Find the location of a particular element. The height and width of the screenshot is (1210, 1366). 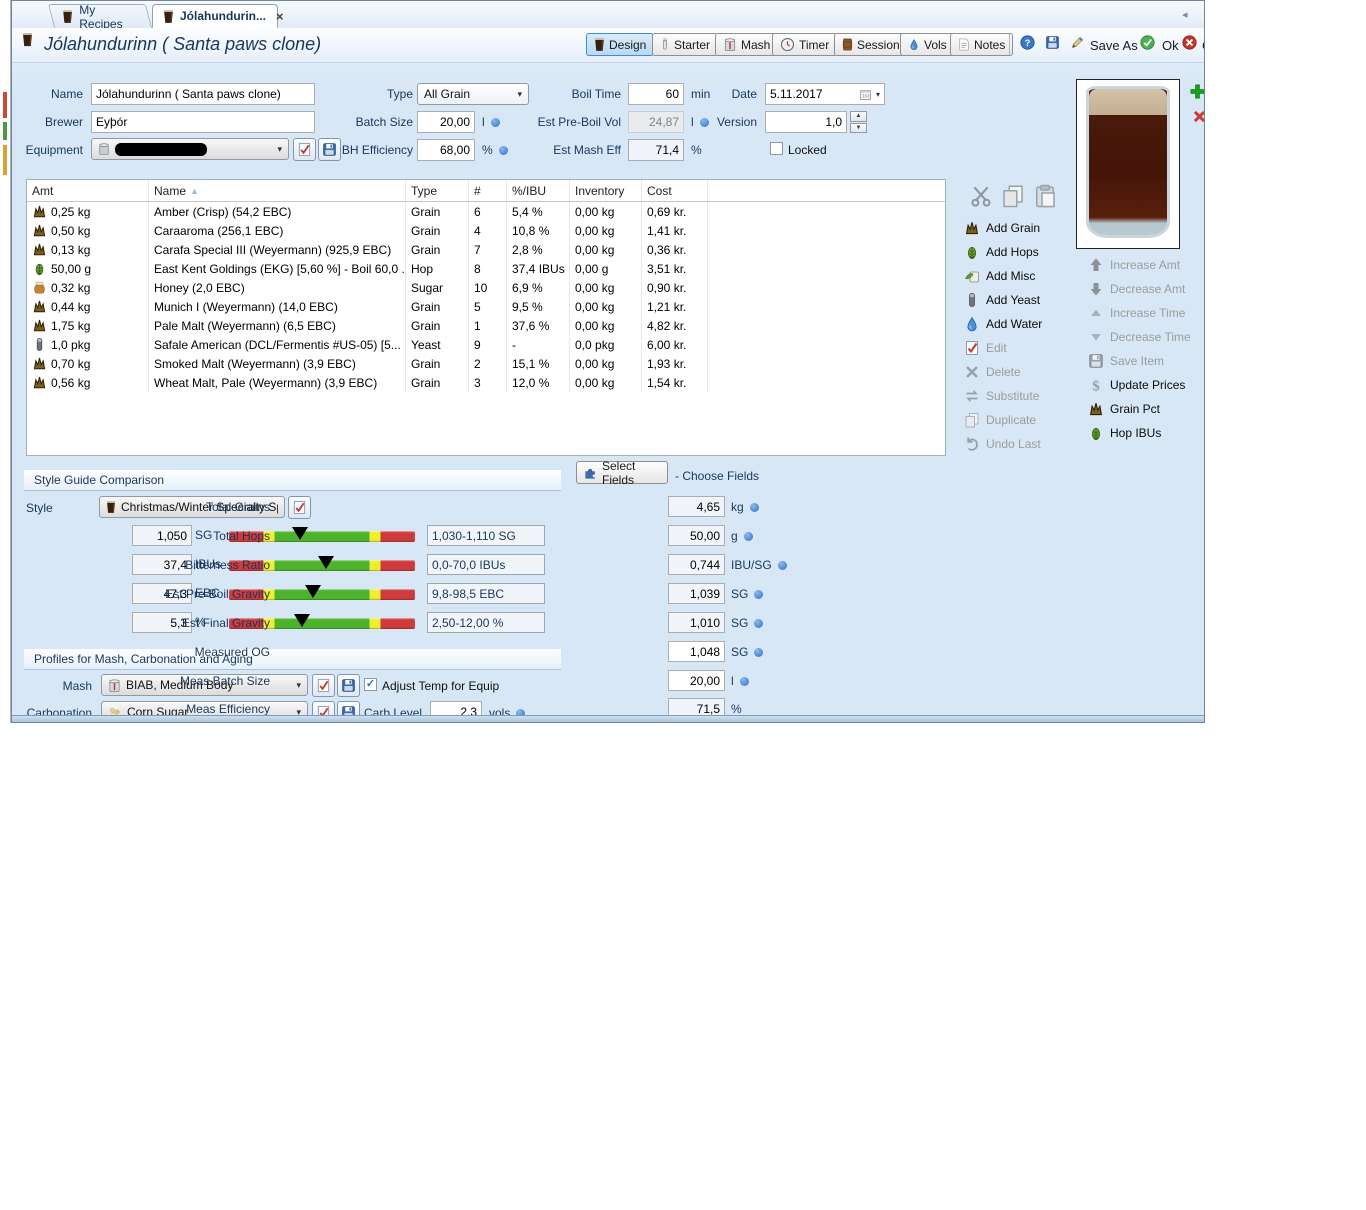

view-button-starter: Starter is located at coordinates (685, 44).